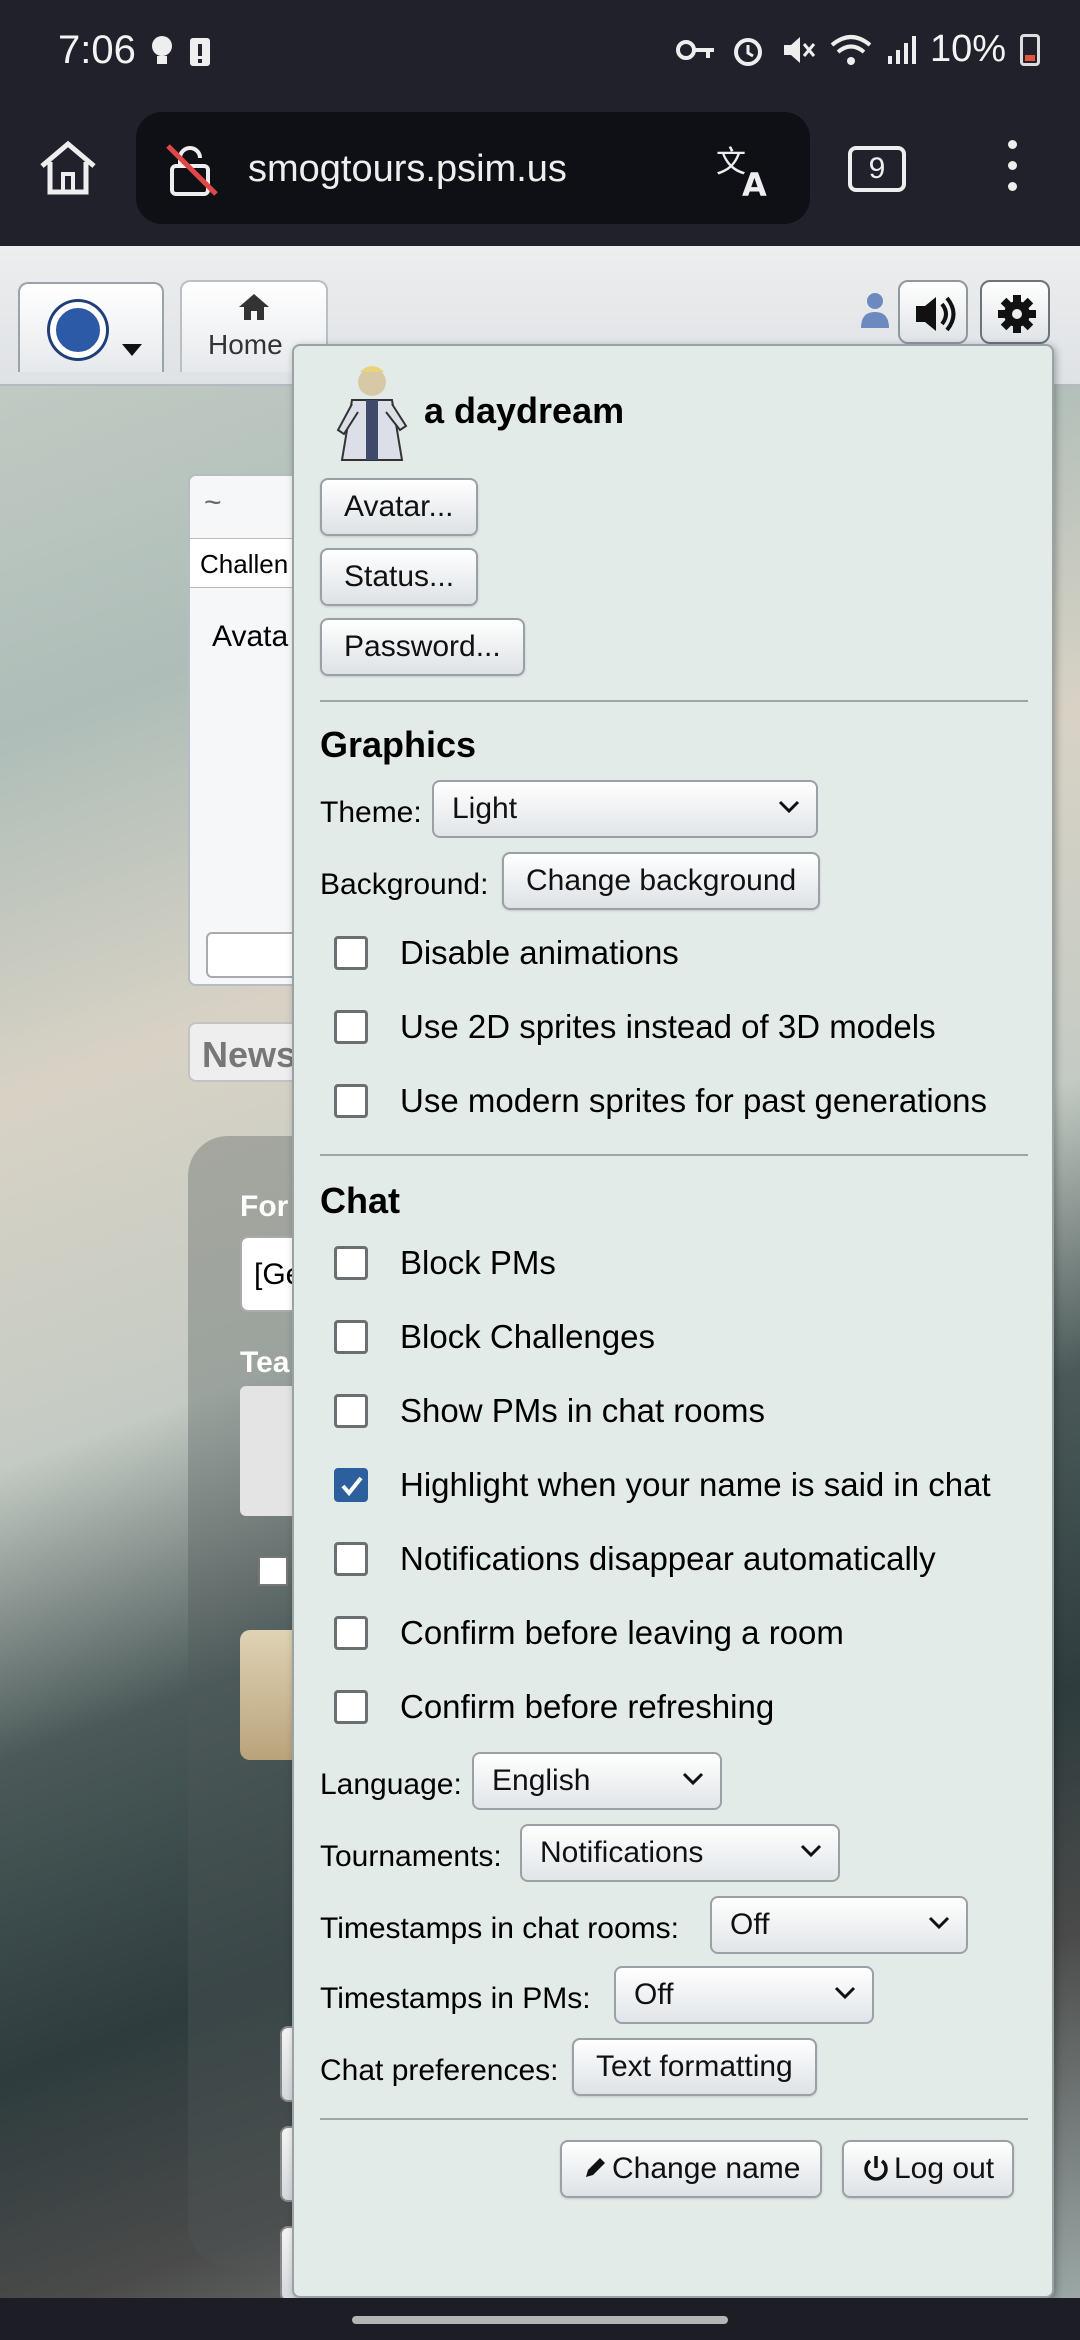  I want to click on block-pms-label: Block PMs, so click(478, 1262).